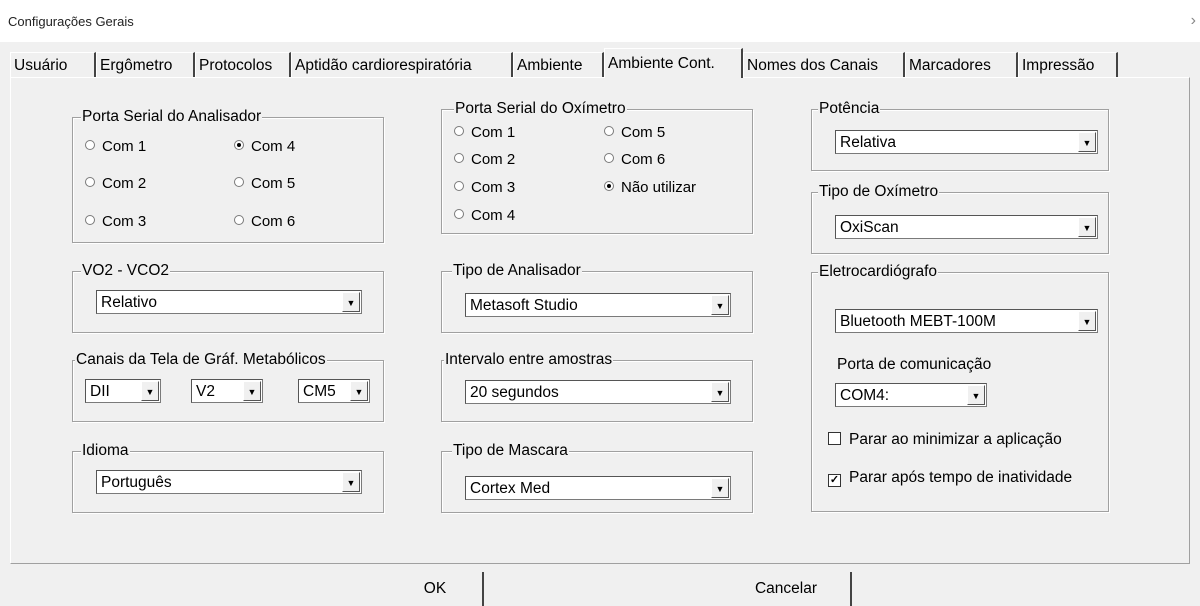  Describe the element at coordinates (484, 160) in the screenshot. I see `oximeter-com2-radio: Com 2` at that location.